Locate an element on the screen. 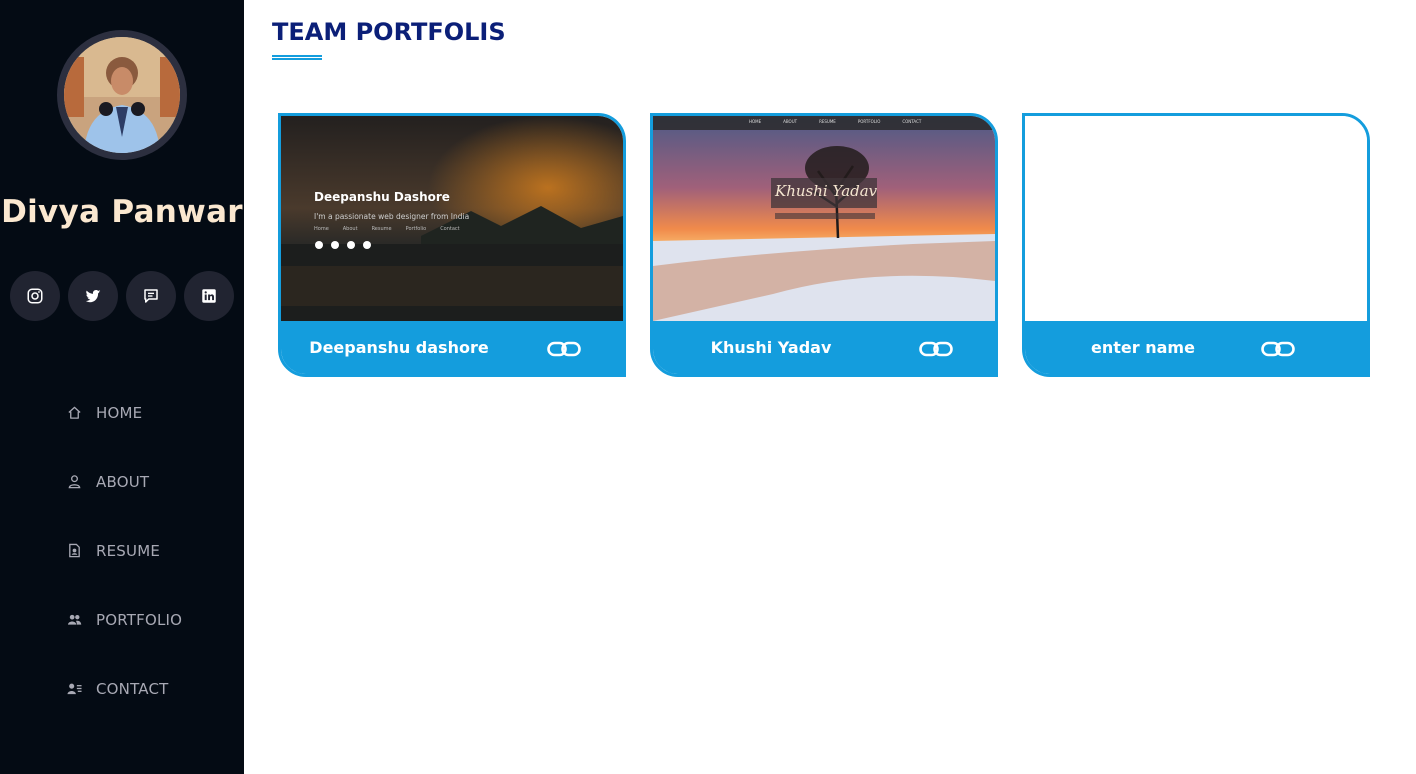  portfolio-name: Deepanshu dashore is located at coordinates (399, 347).